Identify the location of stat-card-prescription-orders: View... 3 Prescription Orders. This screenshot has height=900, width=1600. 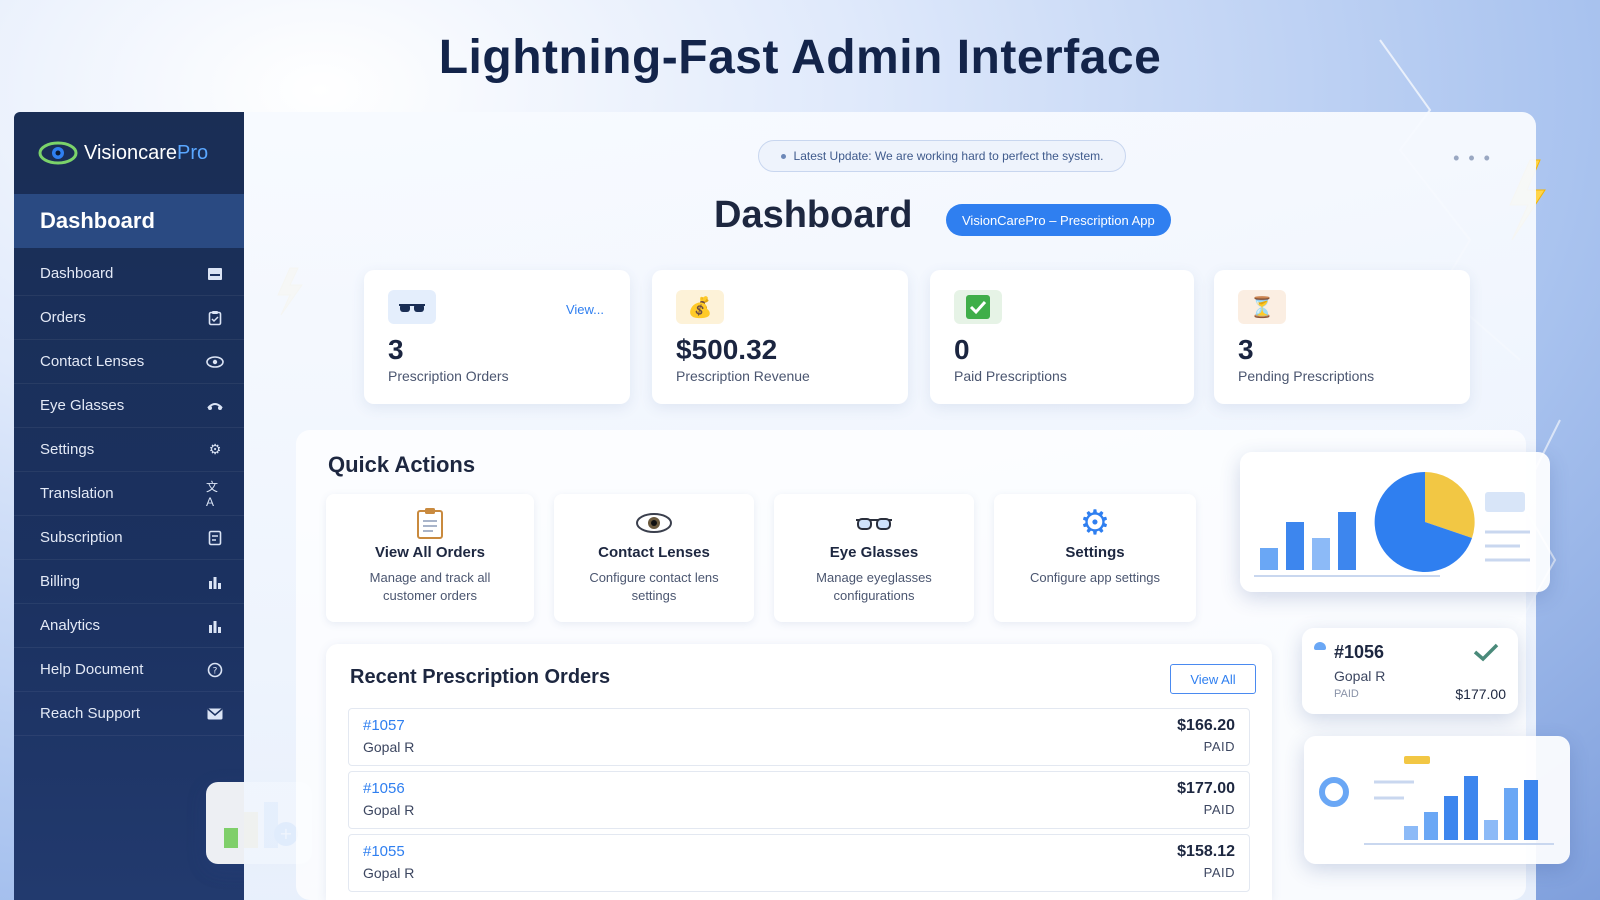
(497, 337).